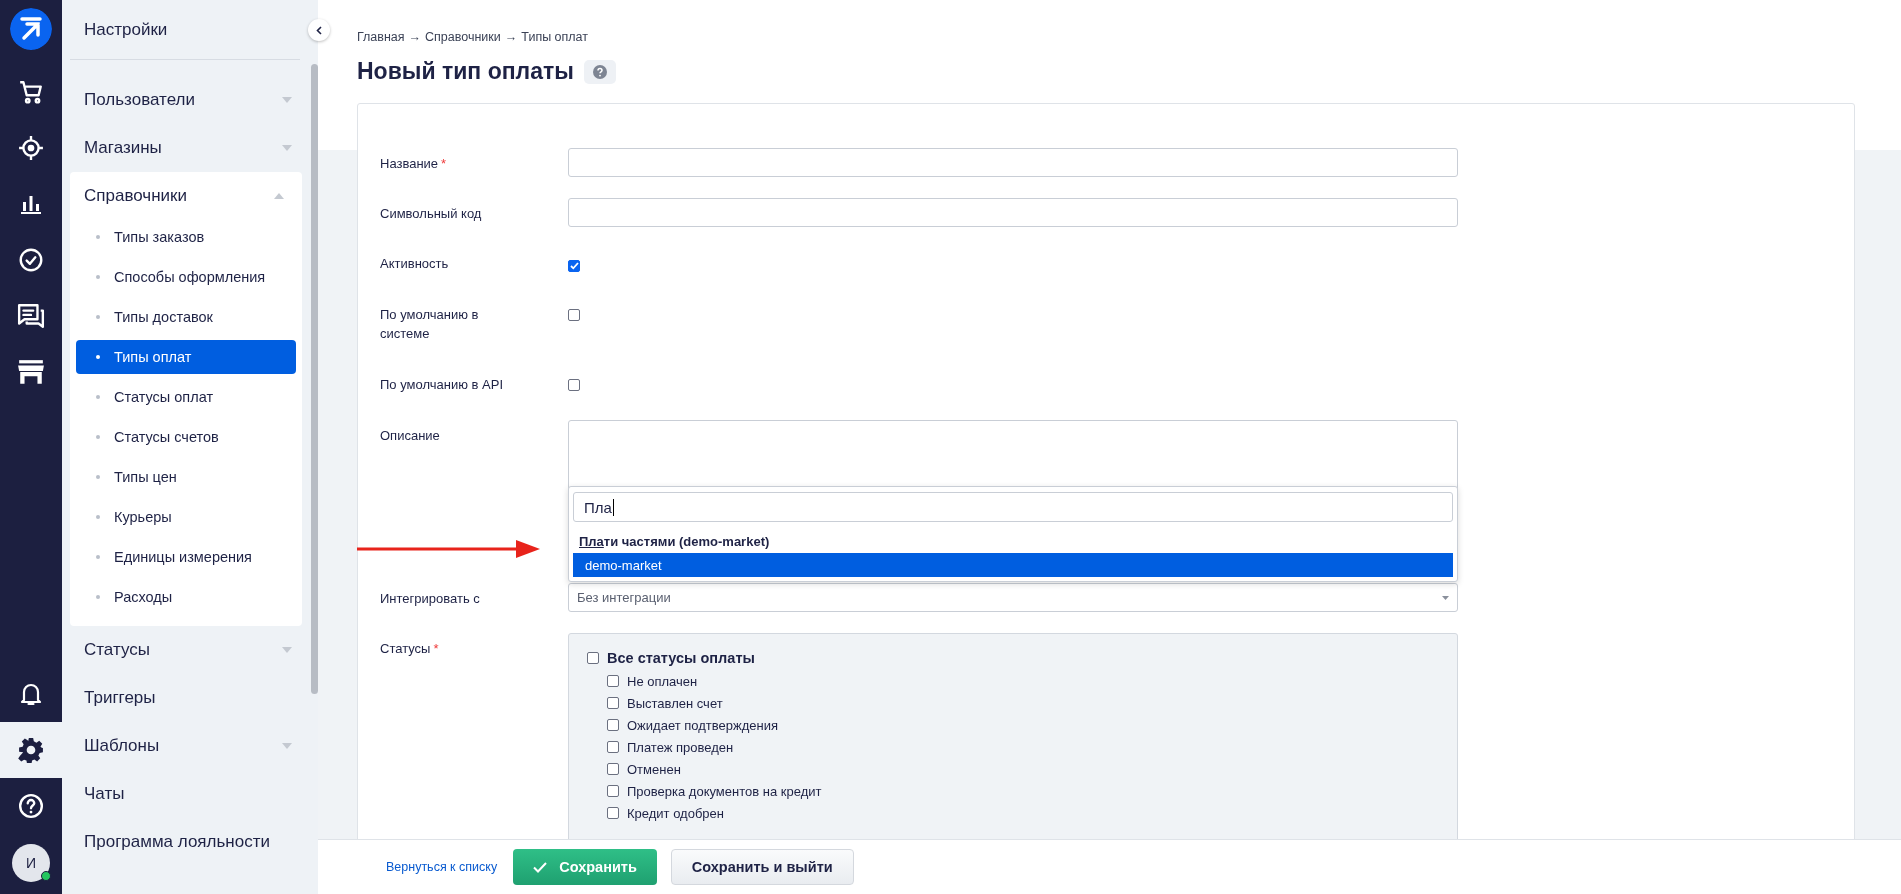  Describe the element at coordinates (186, 517) in the screenshot. I see `submenu-item: Курьеры` at that location.